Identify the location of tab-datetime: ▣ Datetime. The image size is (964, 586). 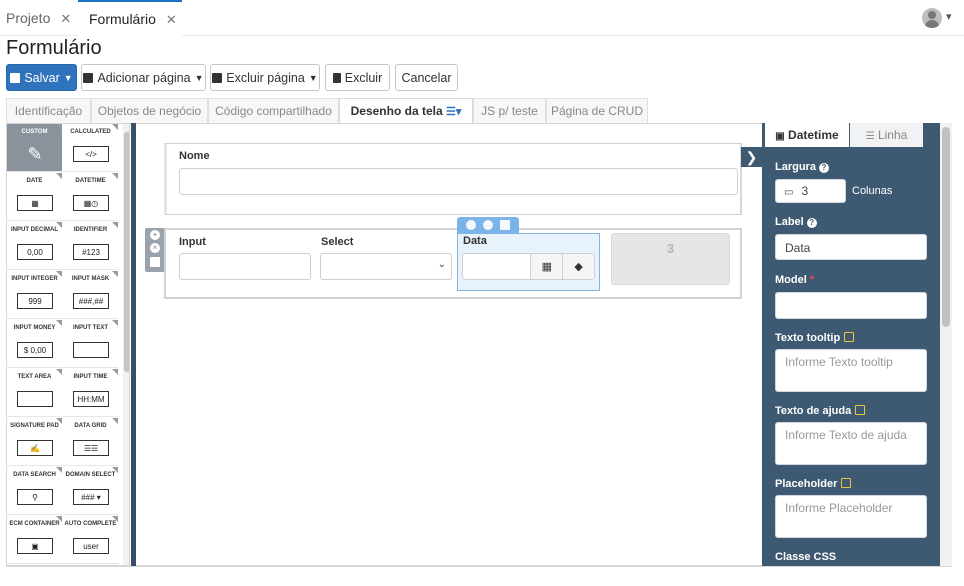
(807, 135).